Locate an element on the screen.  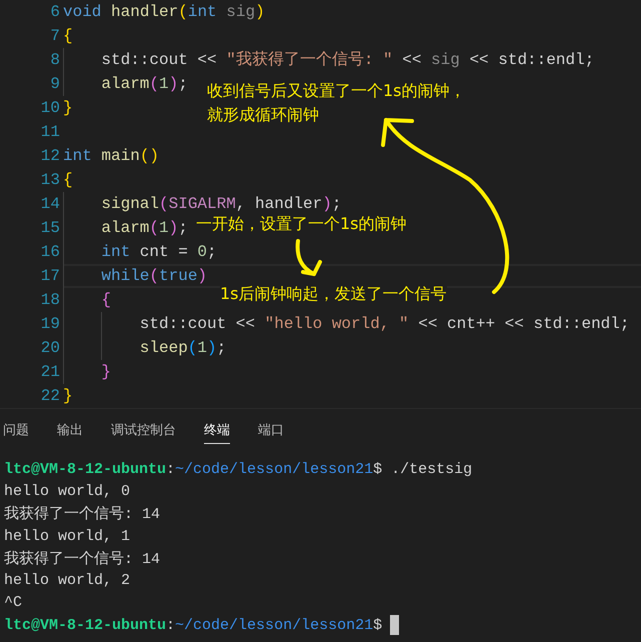
curved-arrow is located at coordinates (309, 257).